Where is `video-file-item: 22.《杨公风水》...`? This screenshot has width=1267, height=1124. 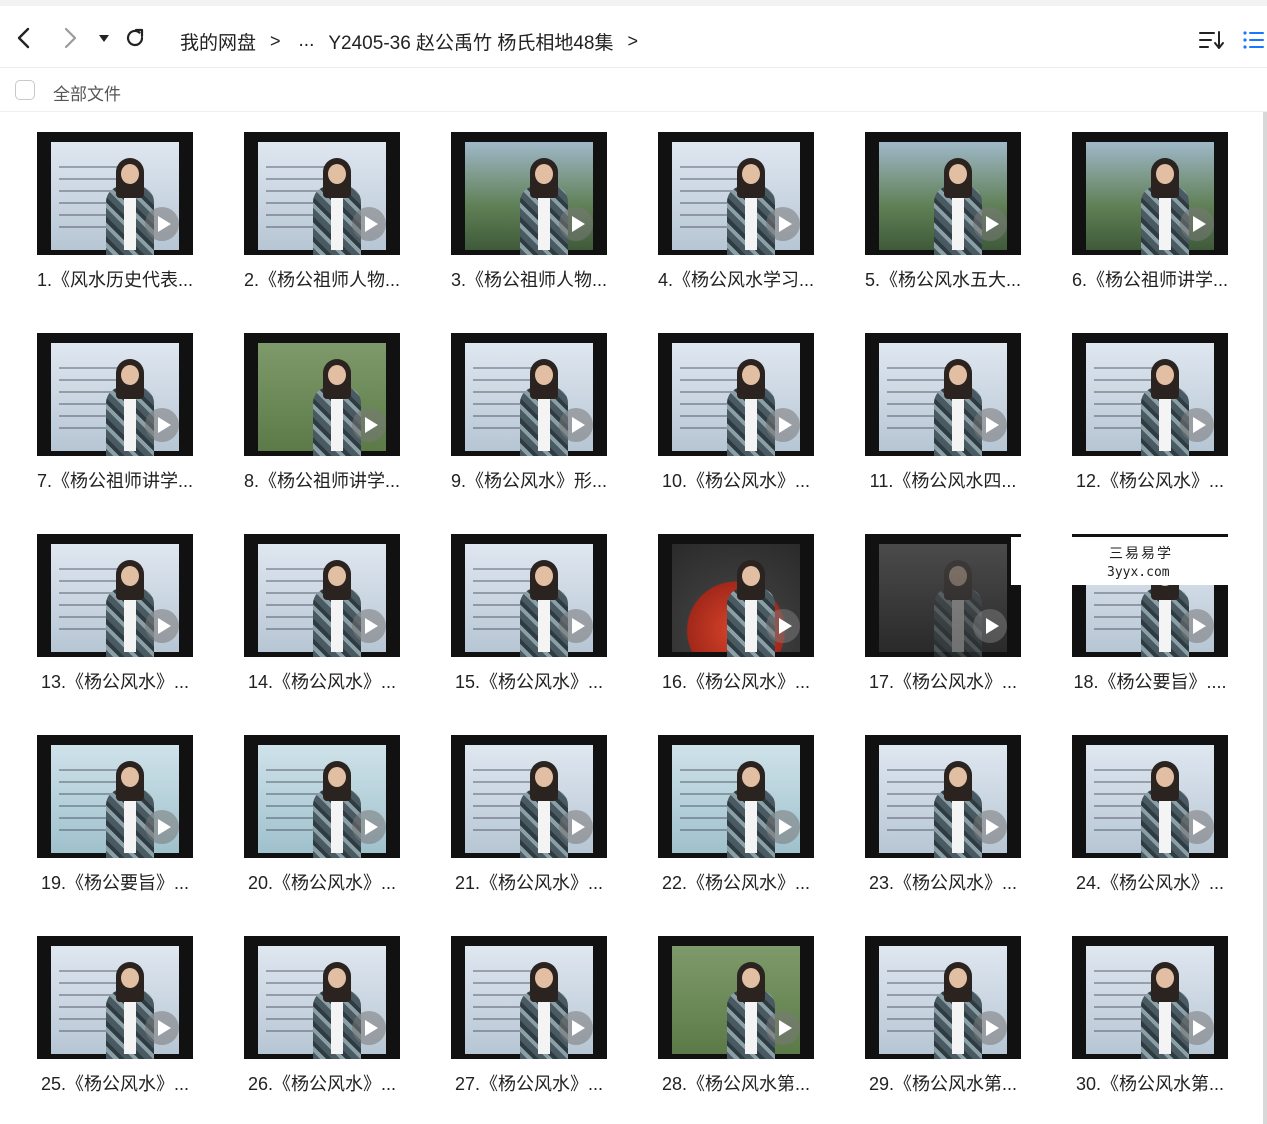 video-file-item: 22.《杨公风水》... is located at coordinates (730, 825).